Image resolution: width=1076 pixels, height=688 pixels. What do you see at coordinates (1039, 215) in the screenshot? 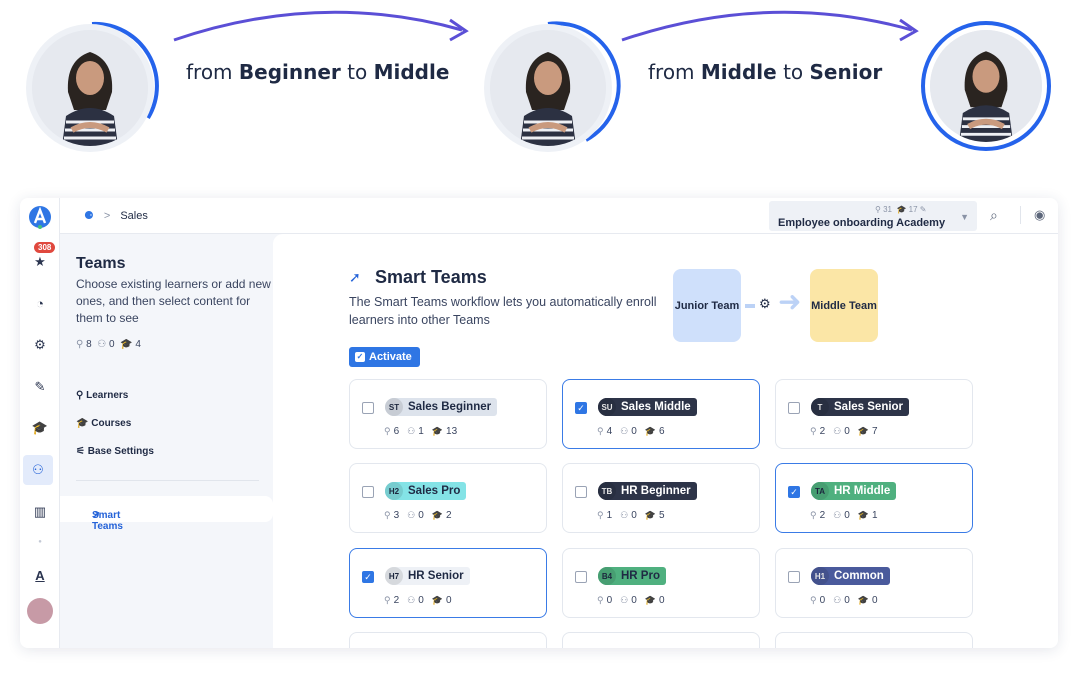
I see `preview-eye-icon: ◉` at bounding box center [1039, 215].